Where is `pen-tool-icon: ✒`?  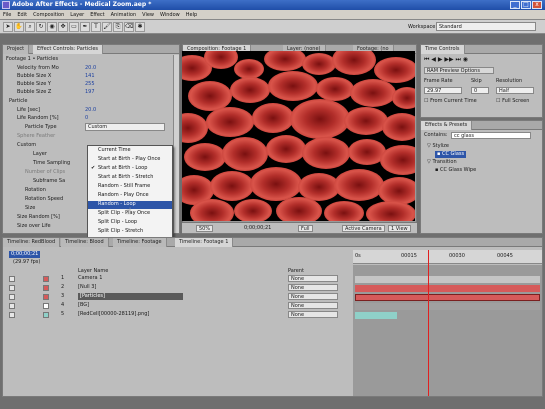
pen-tool-icon: ✒ is located at coordinates (85, 27).